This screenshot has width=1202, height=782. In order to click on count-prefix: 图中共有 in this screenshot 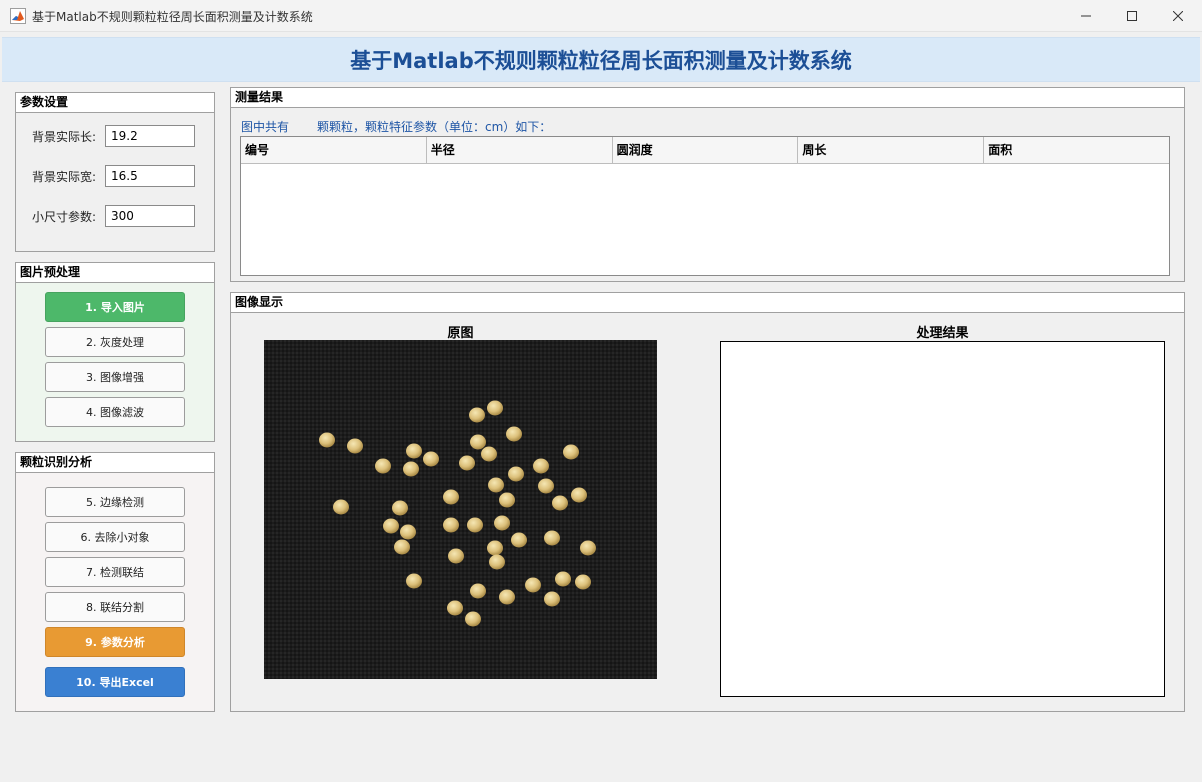, I will do `click(265, 127)`.